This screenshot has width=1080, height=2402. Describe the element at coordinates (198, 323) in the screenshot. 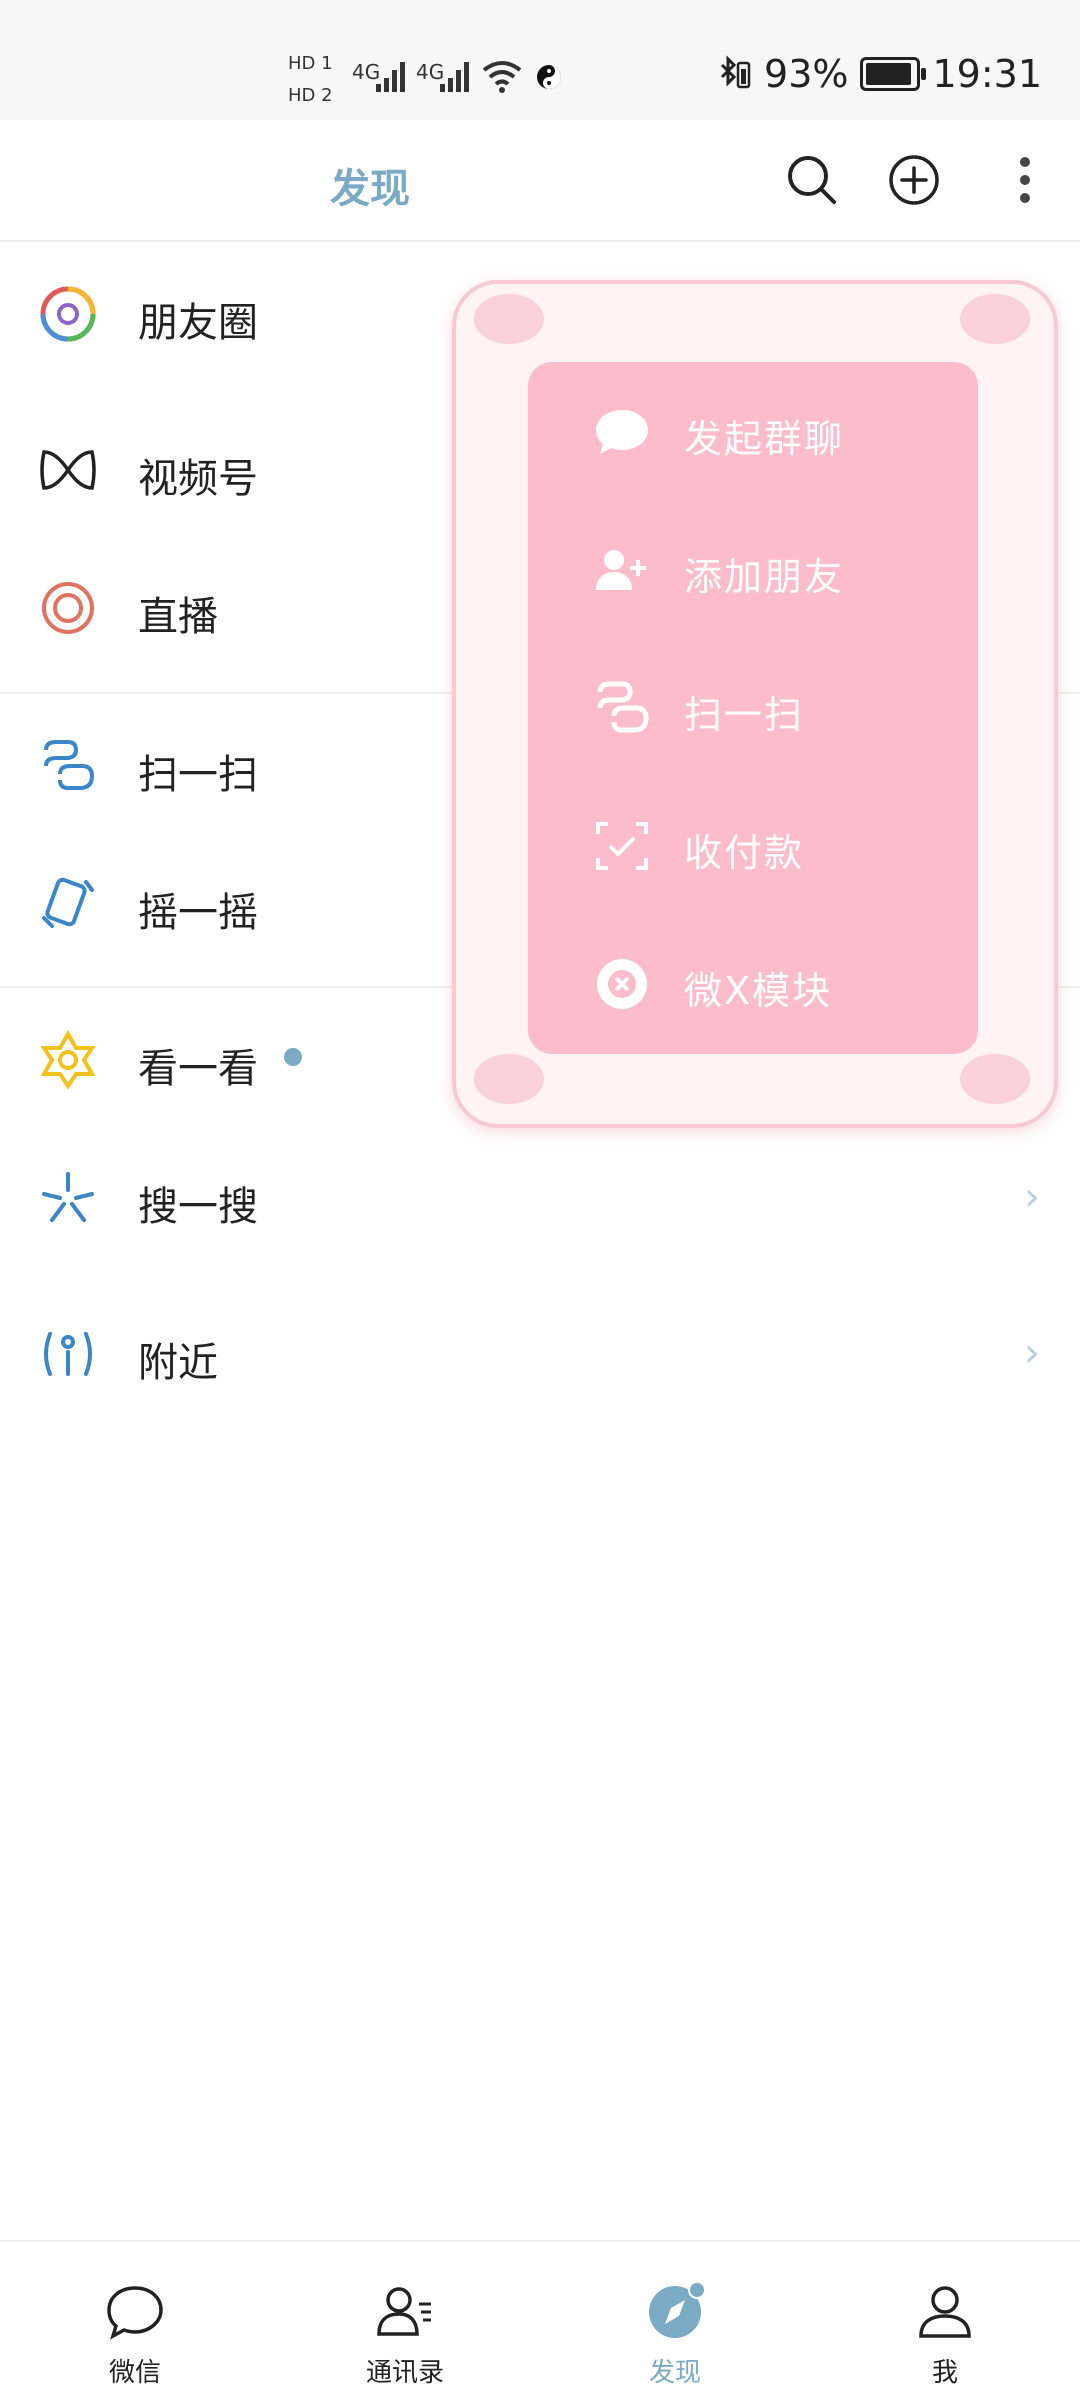

I see `moments-label: 朋友圈` at that location.